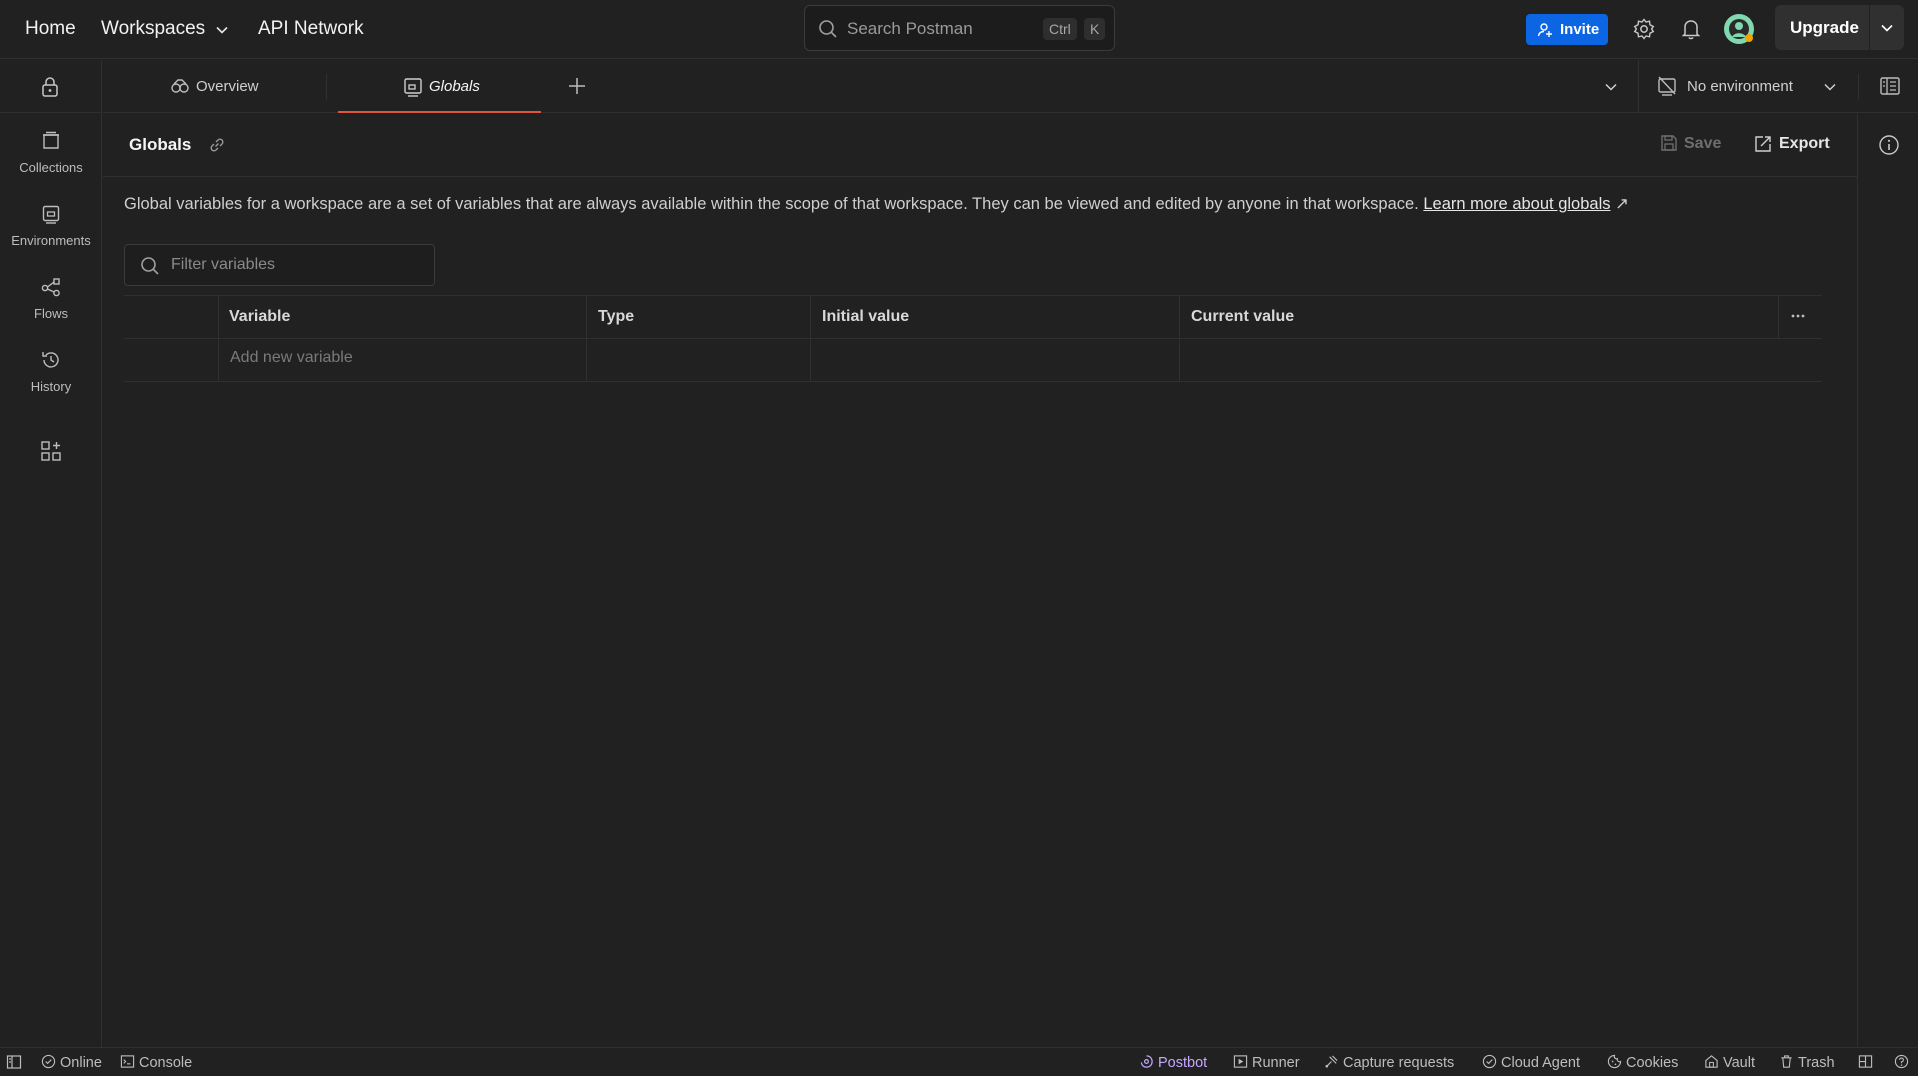 The width and height of the screenshot is (1918, 1076). Describe the element at coordinates (866, 316) in the screenshot. I see `column-header-initial-value: Initial value` at that location.